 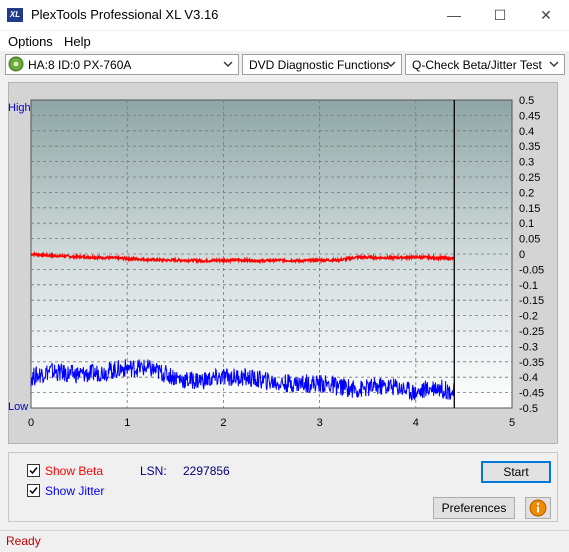 I want to click on menu-options: Options, so click(x=30, y=41).